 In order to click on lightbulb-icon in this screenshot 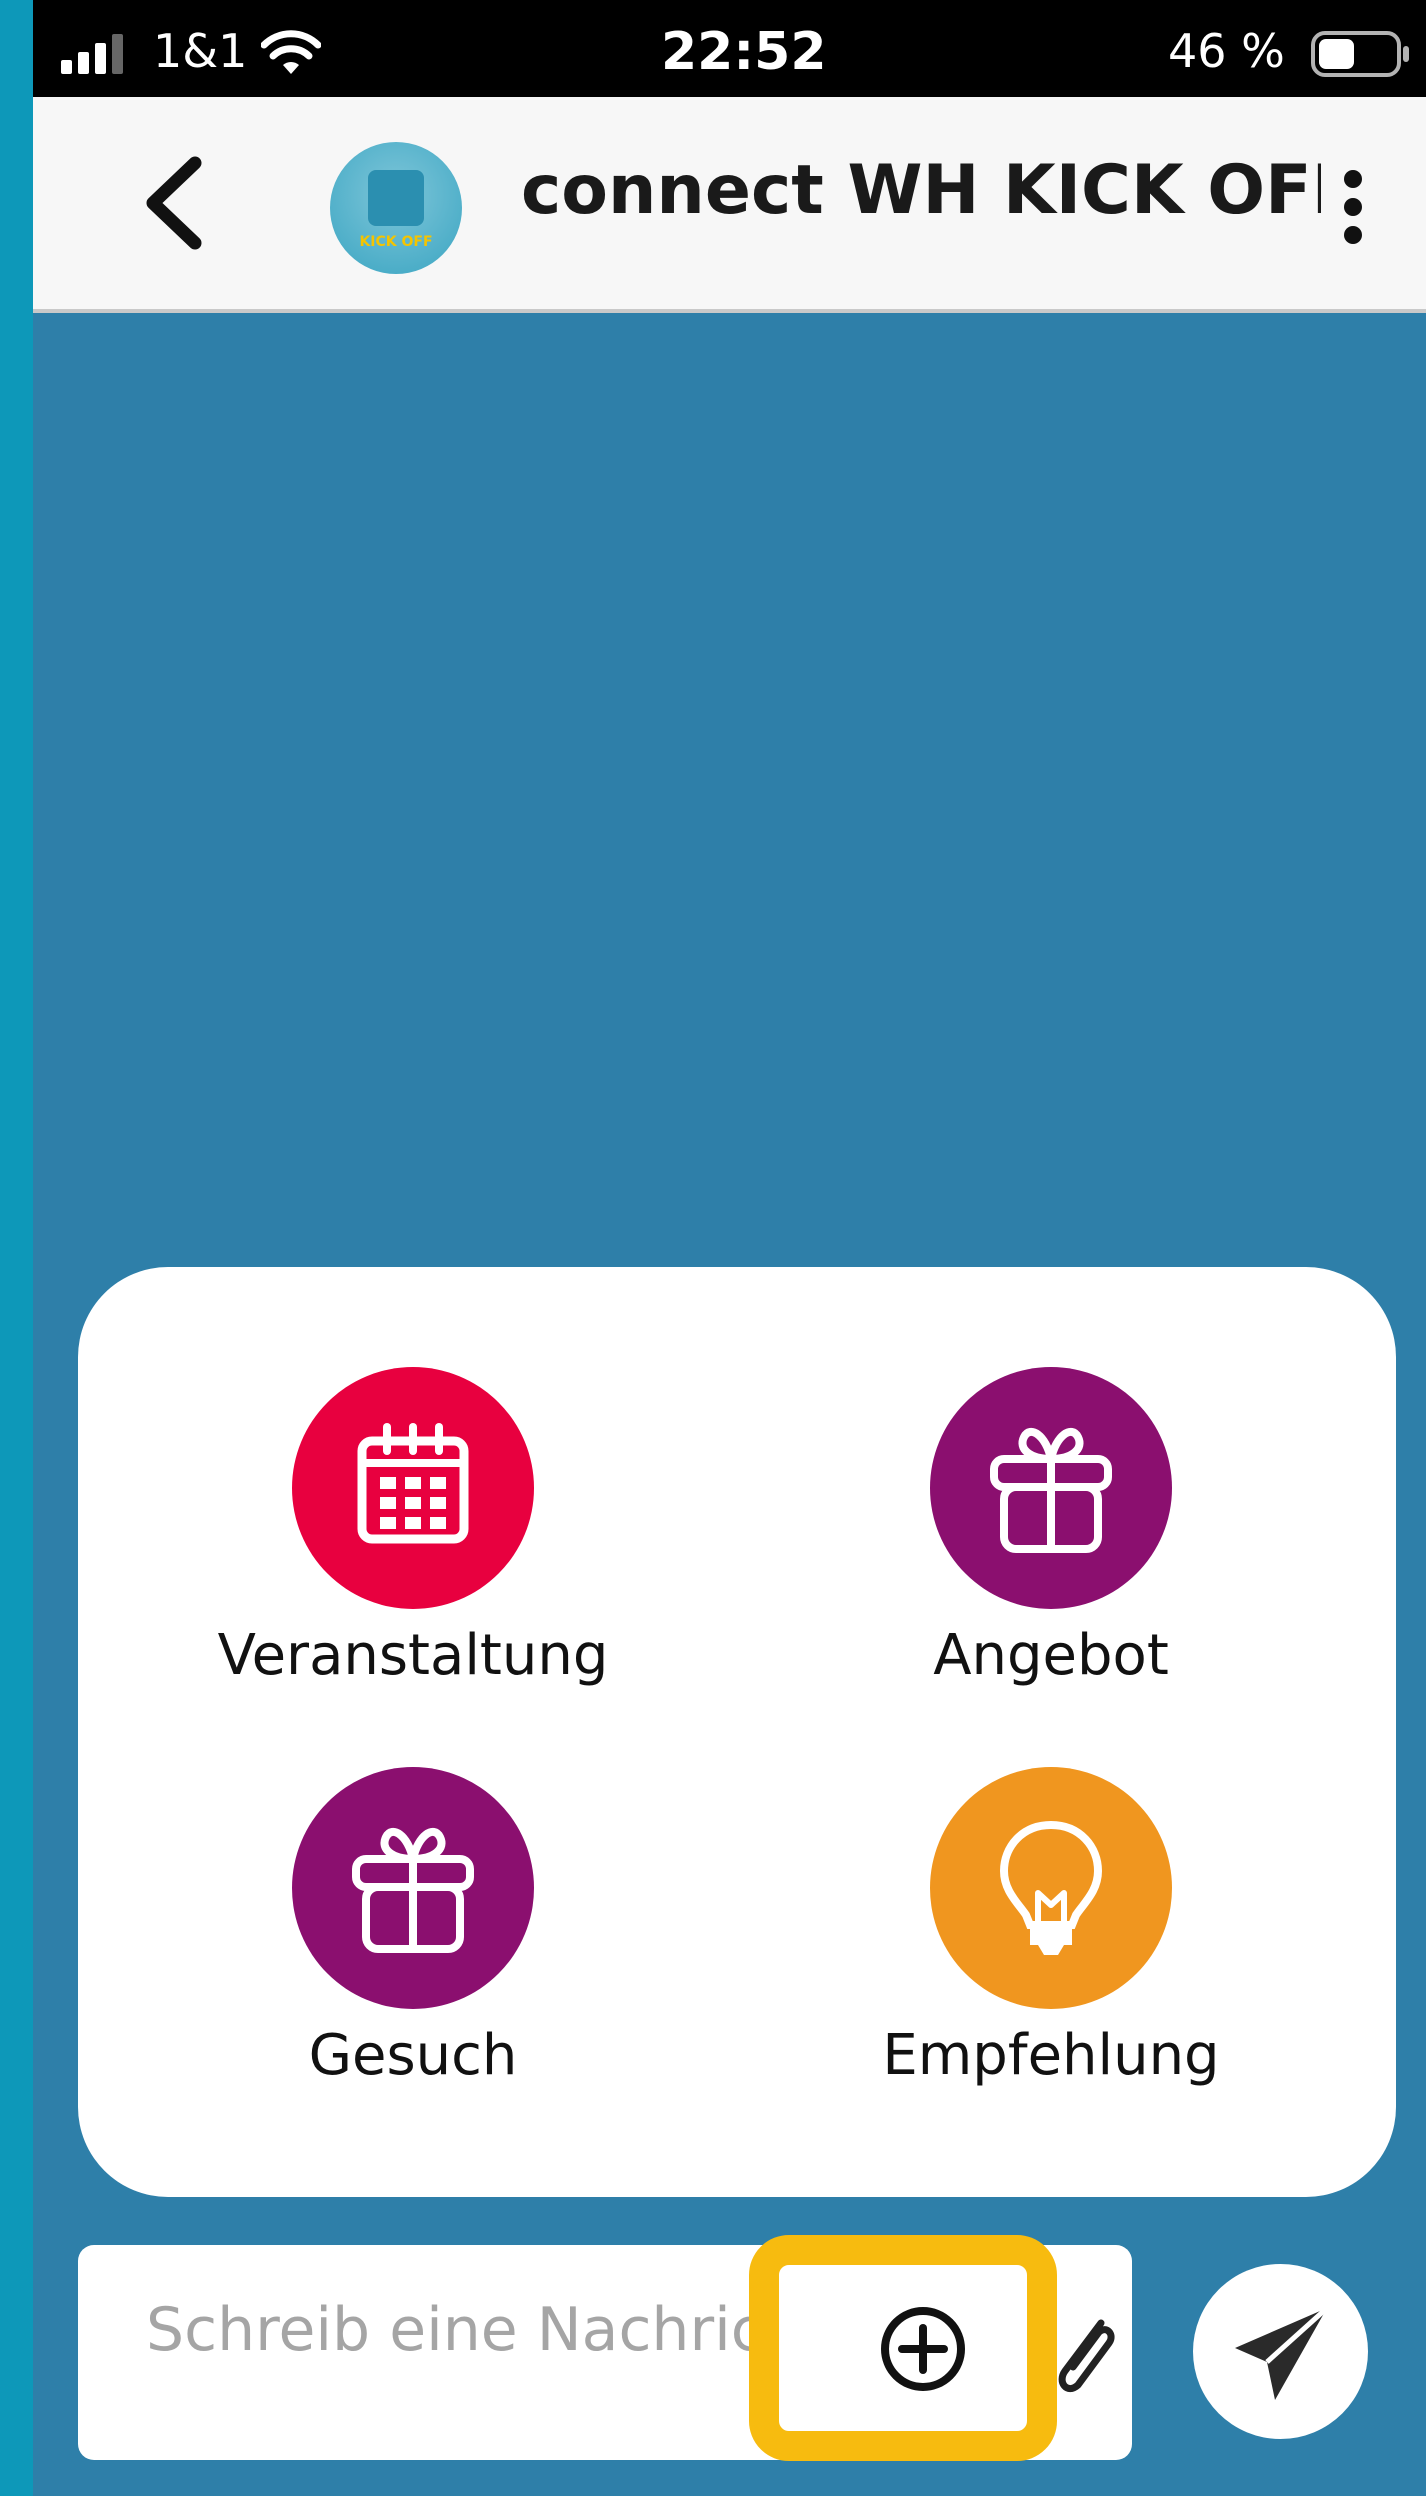, I will do `click(1051, 1887)`.